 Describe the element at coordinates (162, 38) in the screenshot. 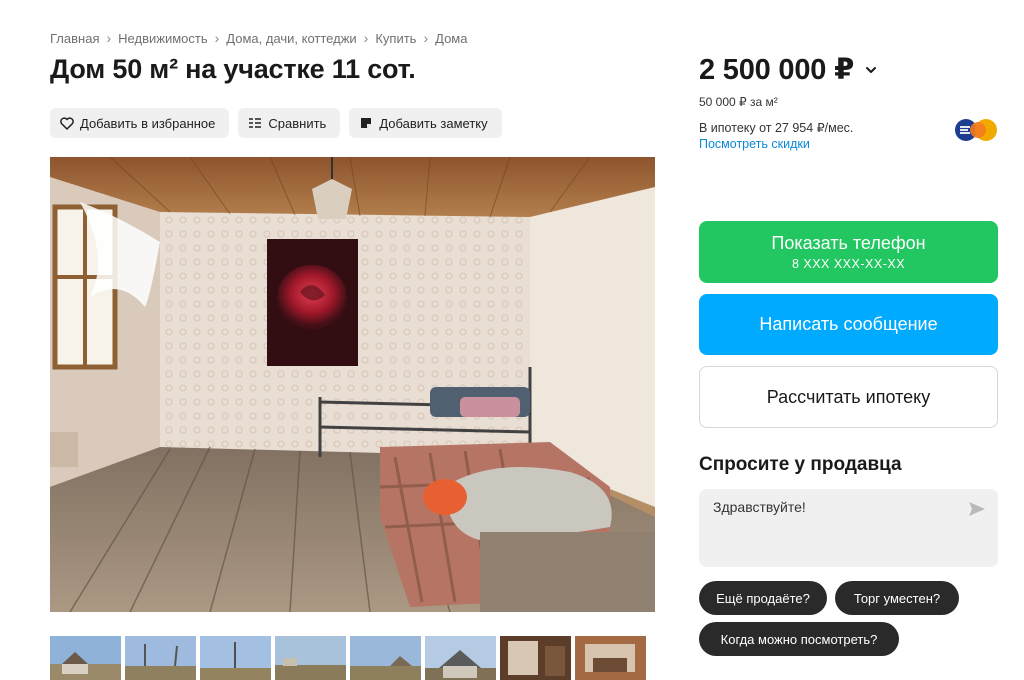

I see `breadcrumb-real-estate: Недвижимость` at that location.